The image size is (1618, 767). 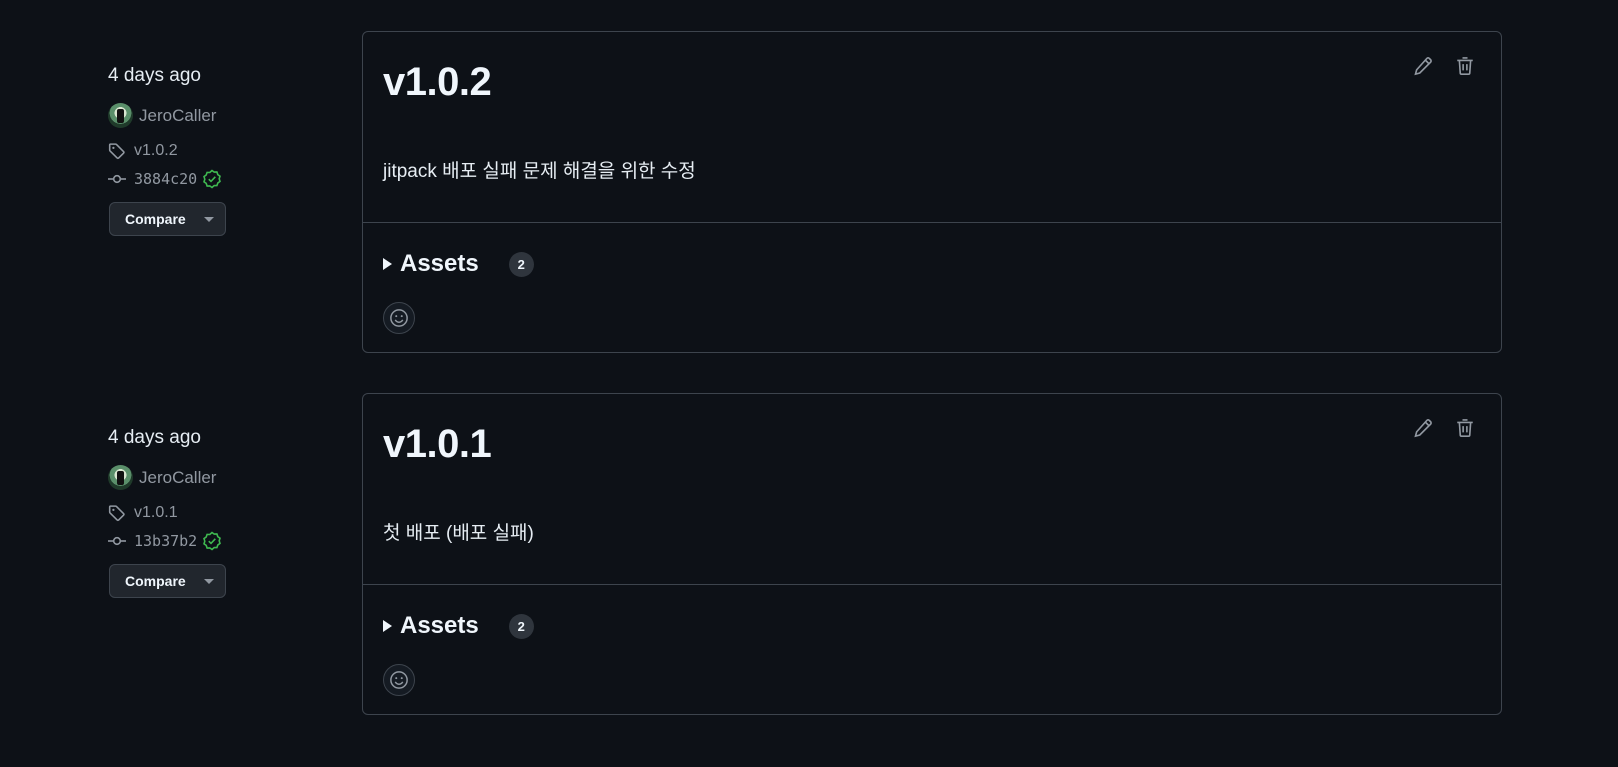 I want to click on release-tag: v1.0.2, so click(x=143, y=151).